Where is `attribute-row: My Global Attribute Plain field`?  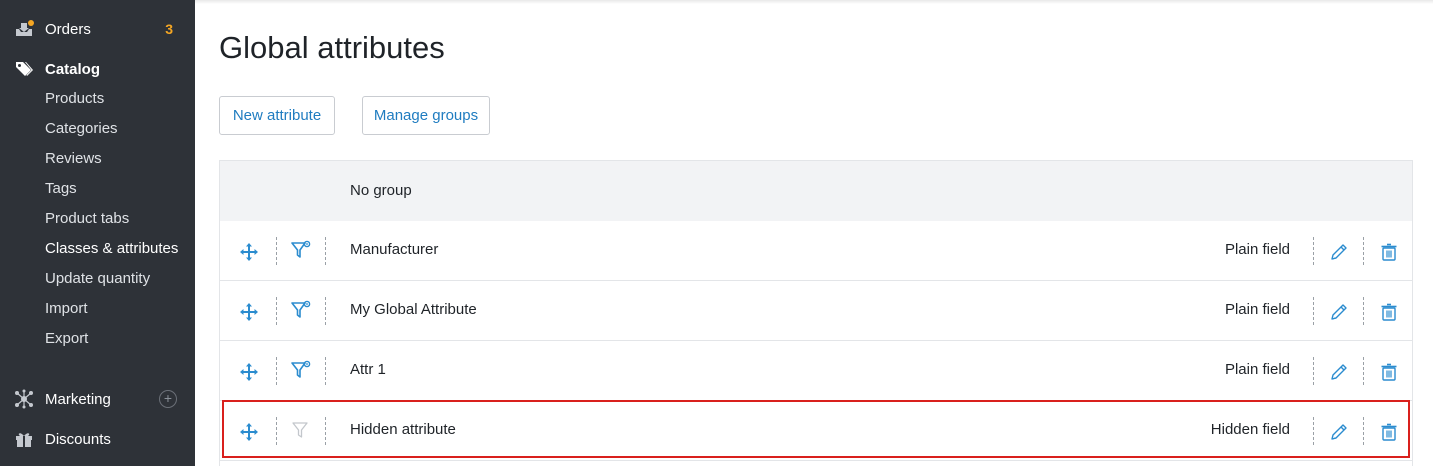 attribute-row: My Global Attribute Plain field is located at coordinates (816, 311).